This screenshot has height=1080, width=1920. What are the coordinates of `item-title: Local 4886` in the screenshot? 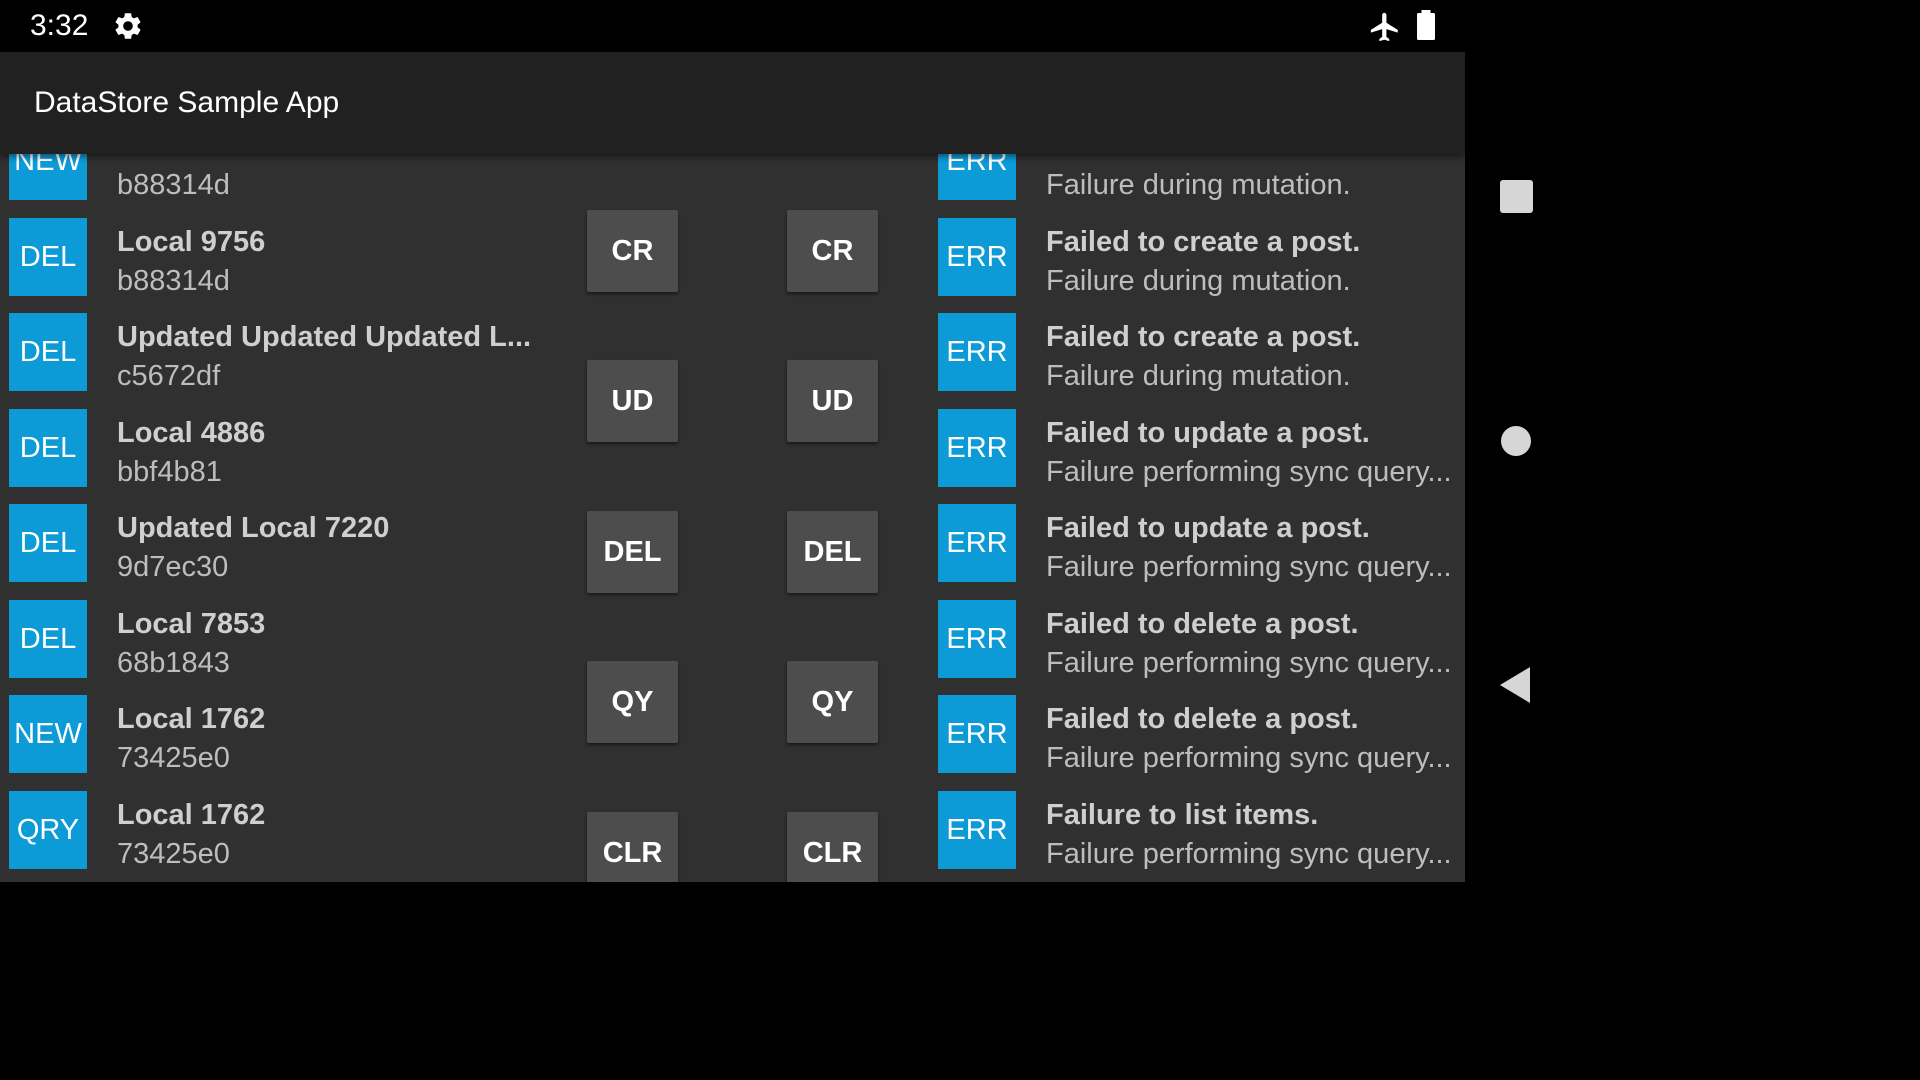 It's located at (191, 432).